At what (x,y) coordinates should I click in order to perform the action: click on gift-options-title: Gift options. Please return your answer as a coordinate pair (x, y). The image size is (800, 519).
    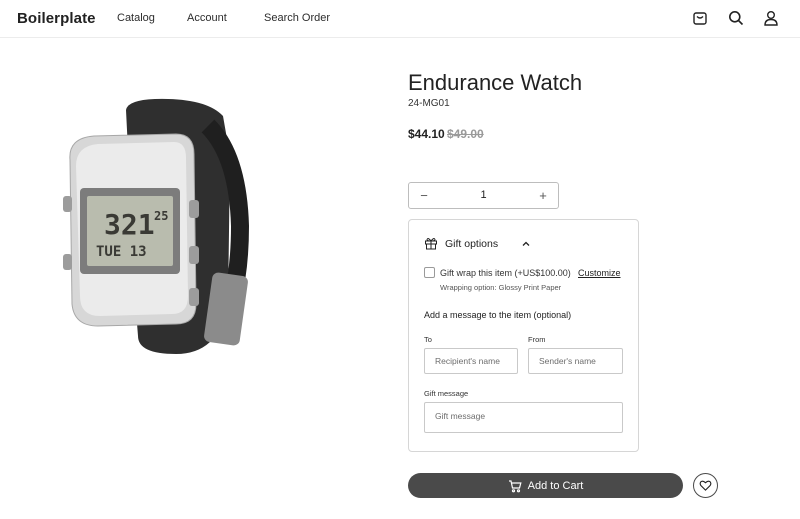
    Looking at the image, I should click on (472, 244).